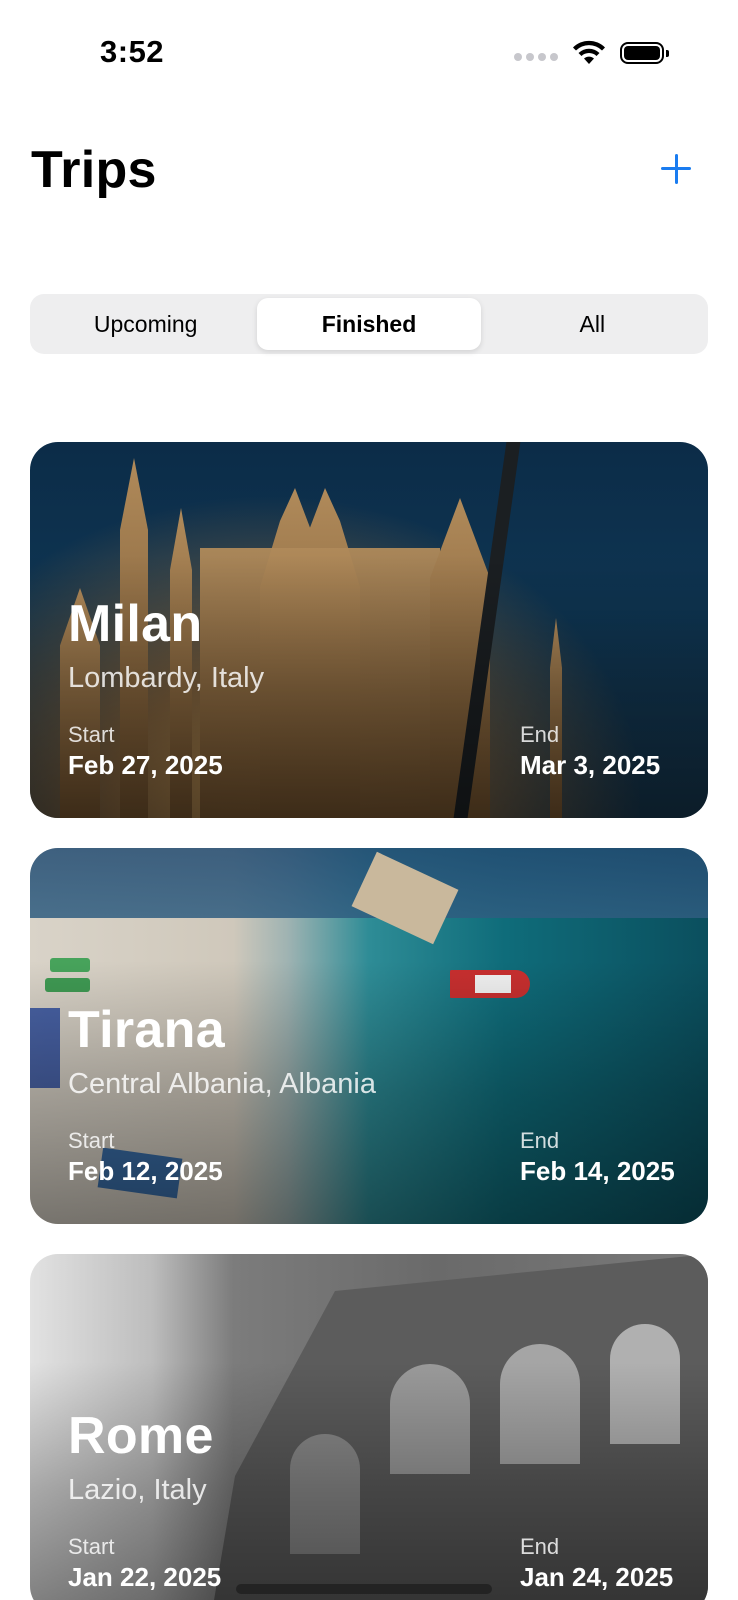 This screenshot has width=738, height=1600. I want to click on segment-upcoming: Upcoming, so click(145, 324).